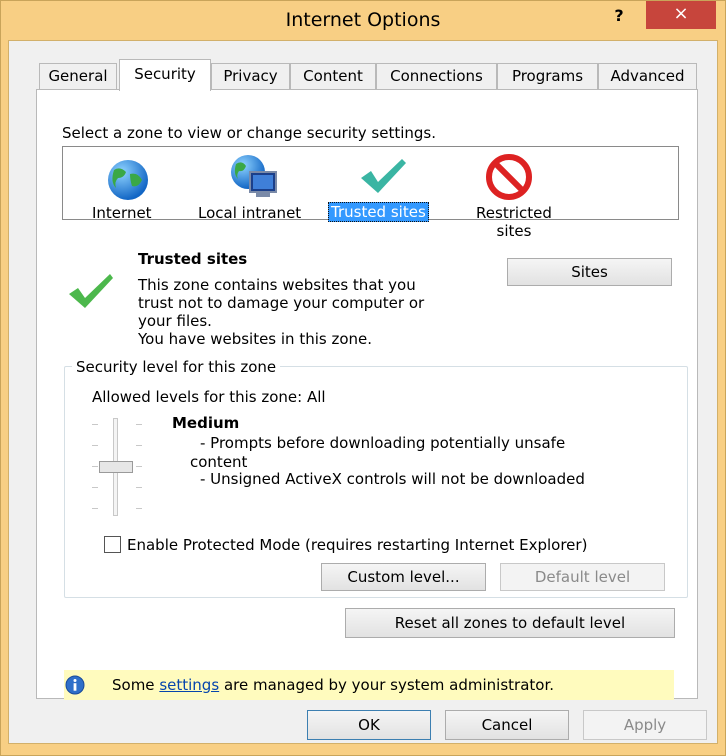  I want to click on description-line: your files., so click(175, 321).